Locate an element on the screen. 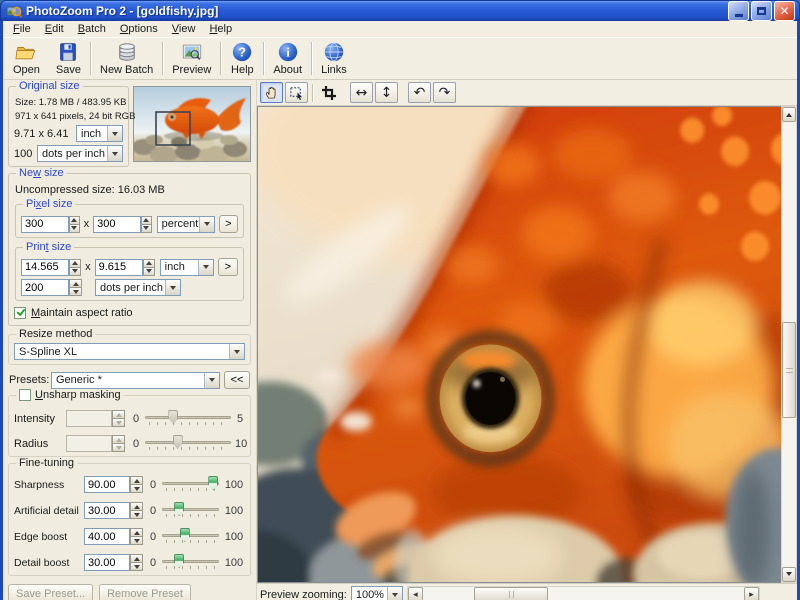  print-unit-combo: inch is located at coordinates (186, 267).